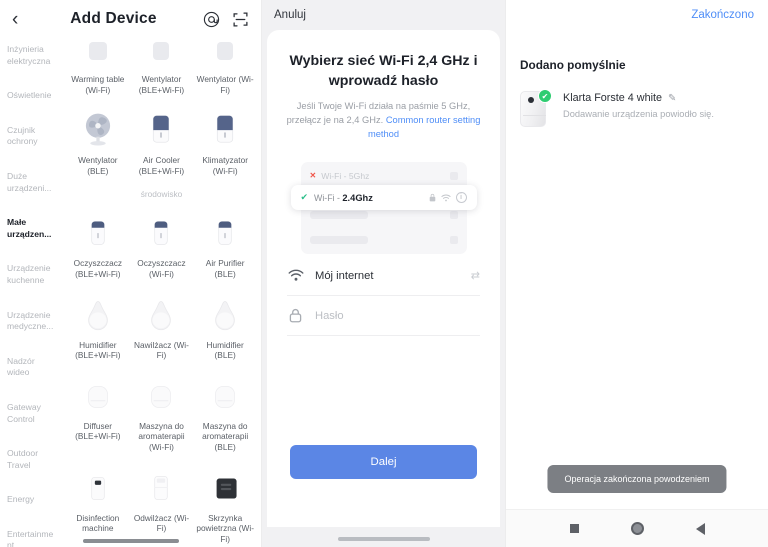 This screenshot has width=768, height=547. I want to click on section-label-environment: środowisko, so click(161, 194).